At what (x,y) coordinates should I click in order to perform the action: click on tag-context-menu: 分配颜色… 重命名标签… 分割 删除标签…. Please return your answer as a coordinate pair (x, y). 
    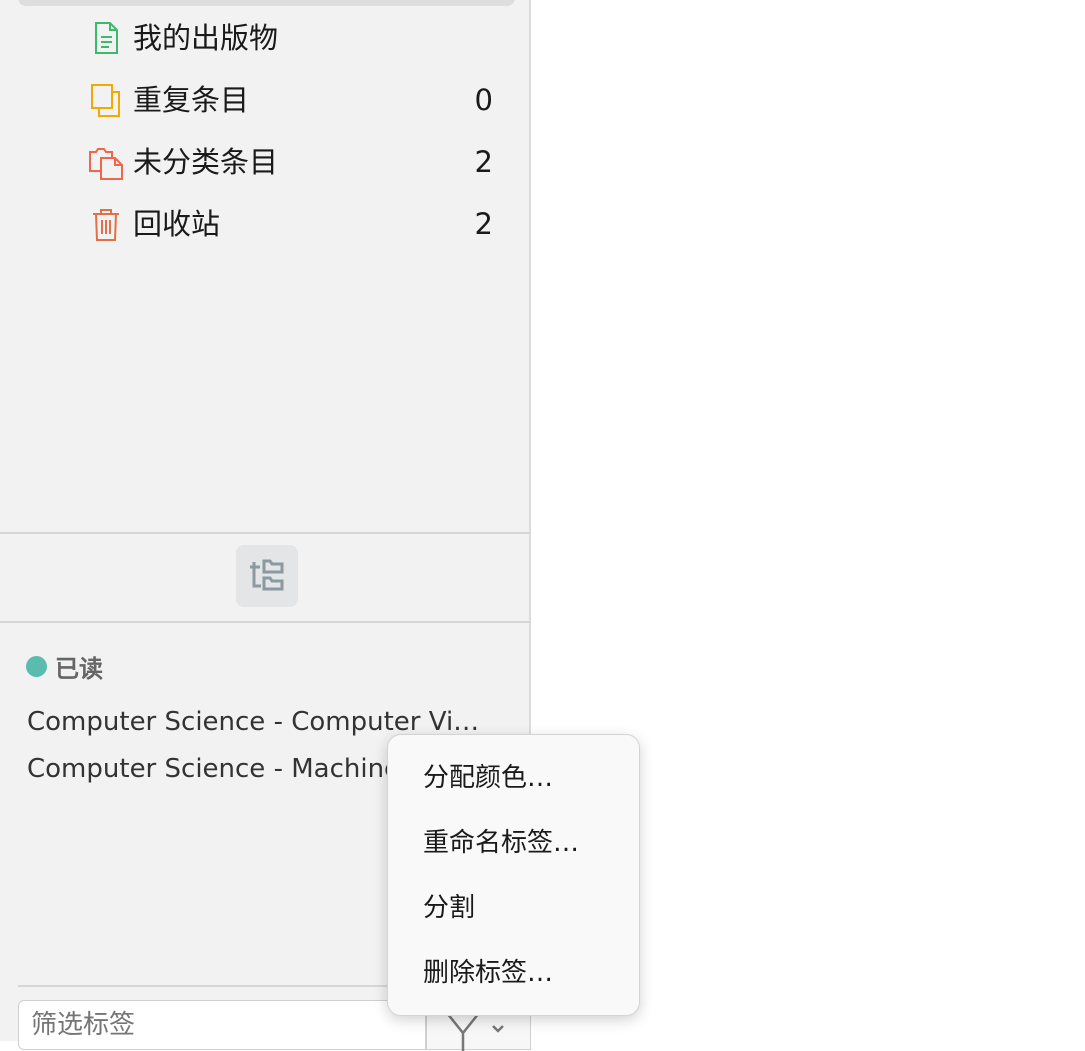
    Looking at the image, I should click on (513, 875).